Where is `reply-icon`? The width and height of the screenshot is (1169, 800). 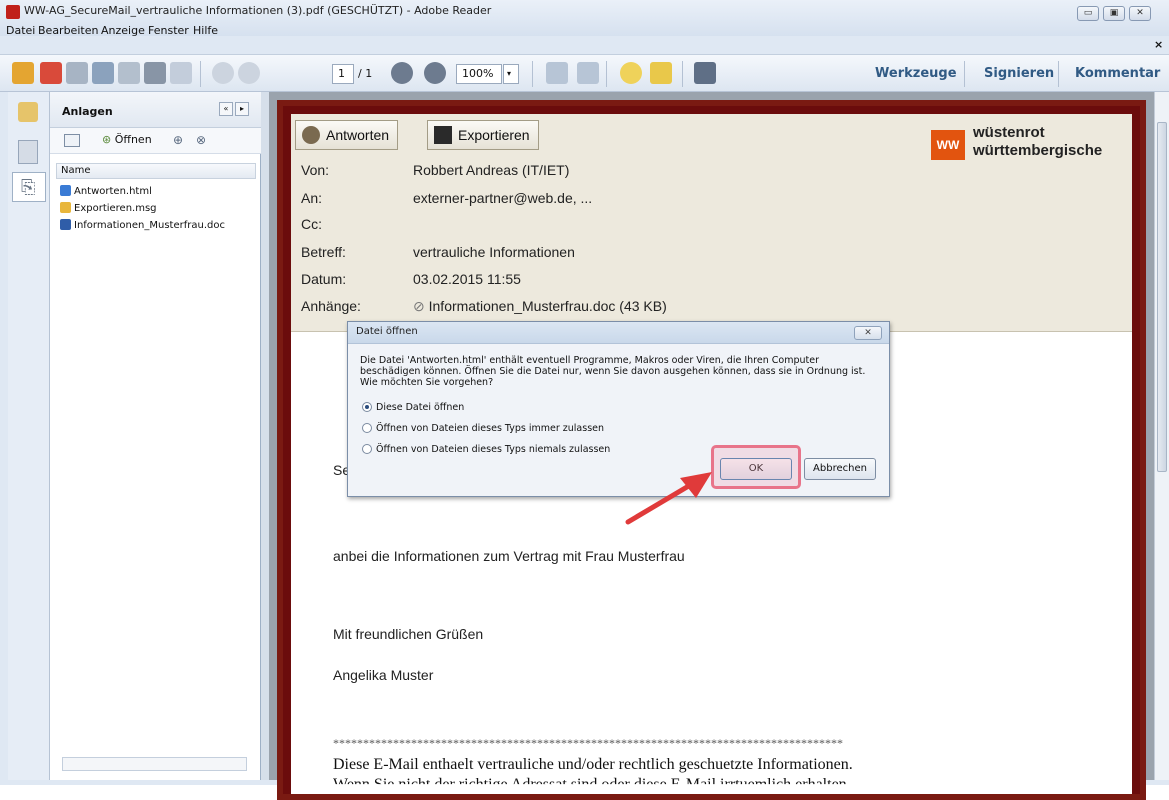
reply-icon is located at coordinates (311, 135).